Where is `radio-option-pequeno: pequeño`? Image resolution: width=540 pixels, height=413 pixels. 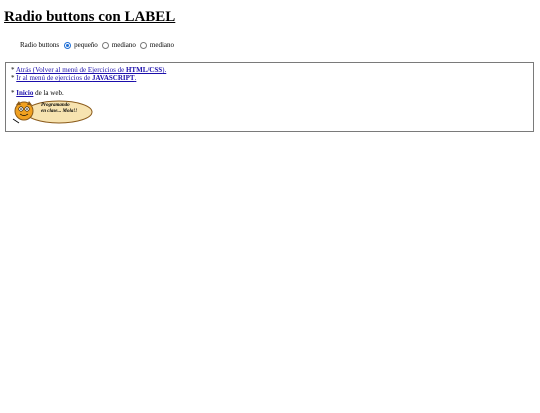
radio-option-pequeno: pequeño is located at coordinates (81, 45).